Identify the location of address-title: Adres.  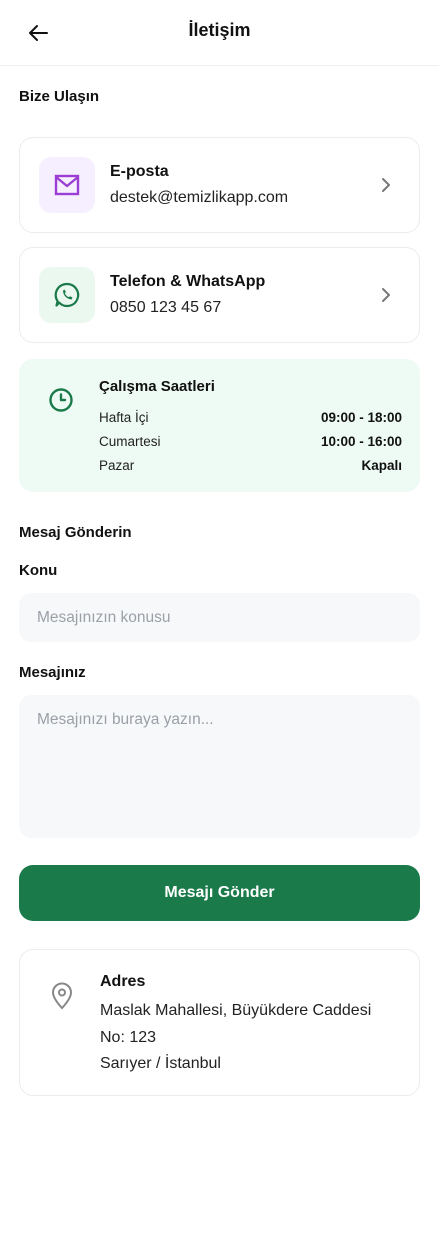
(123, 981).